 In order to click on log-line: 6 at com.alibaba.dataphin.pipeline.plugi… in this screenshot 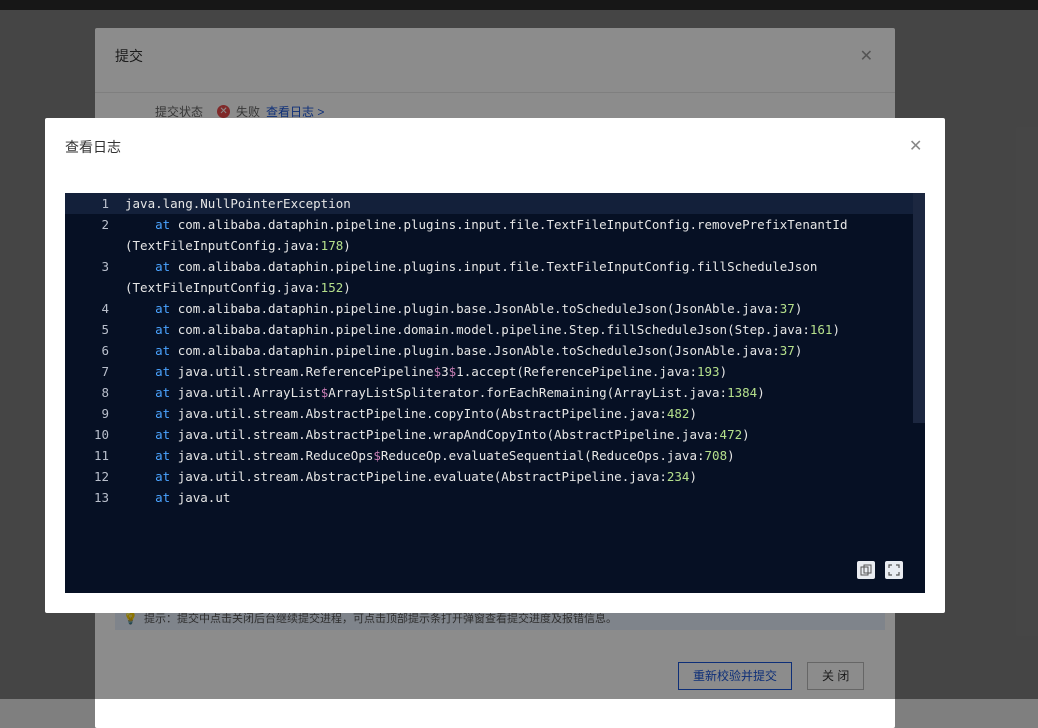, I will do `click(495, 350)`.